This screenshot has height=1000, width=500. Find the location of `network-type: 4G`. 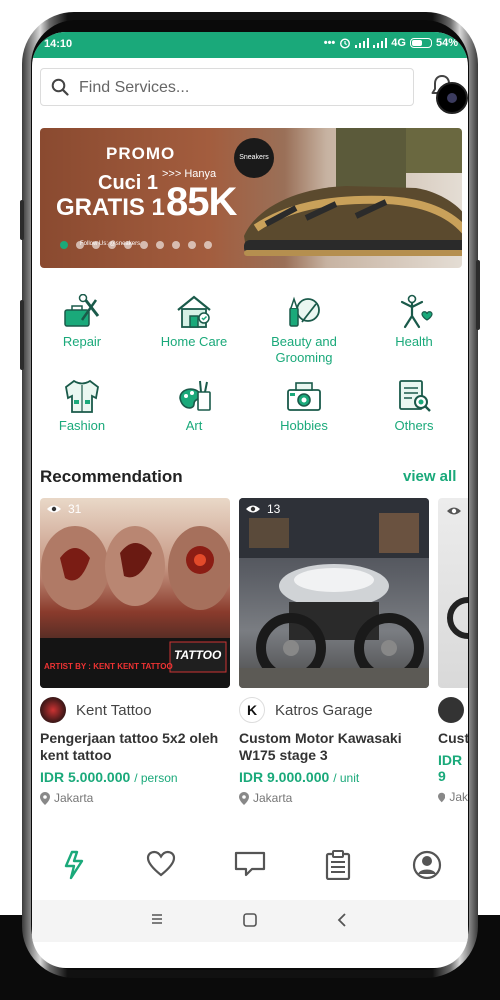

network-type: 4G is located at coordinates (398, 43).